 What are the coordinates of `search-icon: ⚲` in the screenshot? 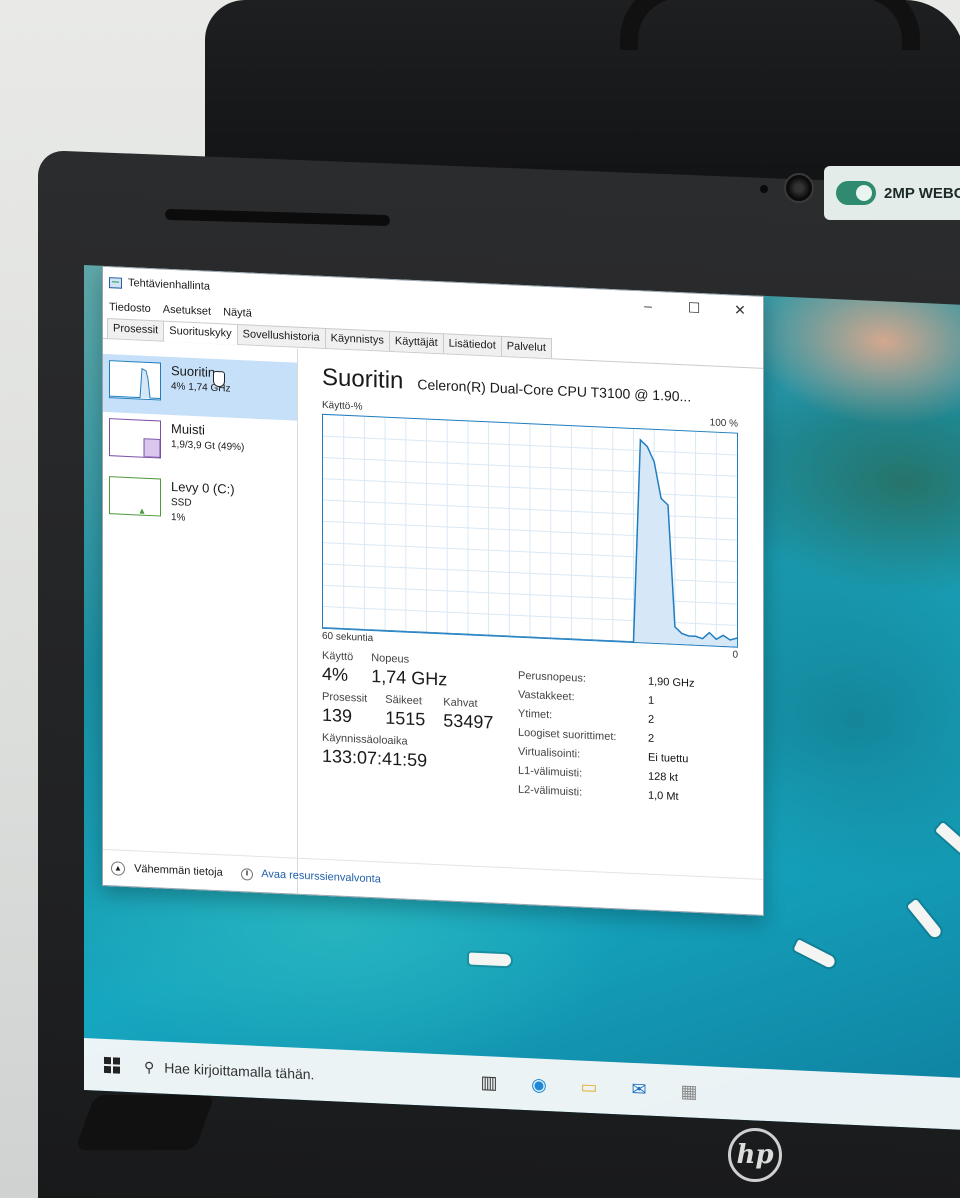 It's located at (149, 1066).